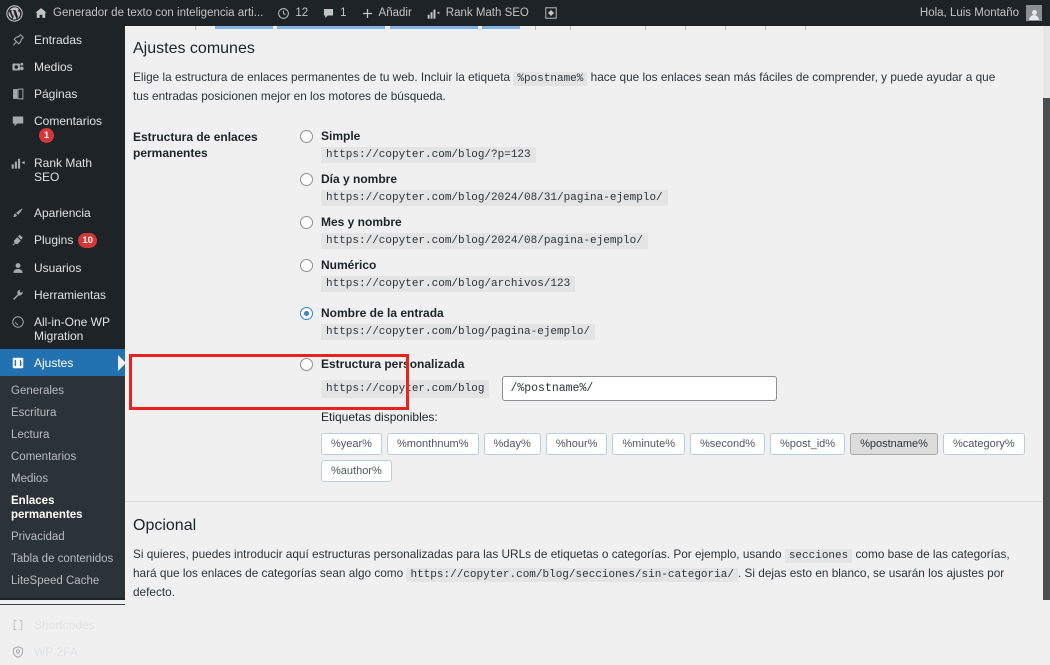 The image size is (1050, 665). What do you see at coordinates (62, 457) in the screenshot?
I see `submenu-item-comentarios: Comentarios` at bounding box center [62, 457].